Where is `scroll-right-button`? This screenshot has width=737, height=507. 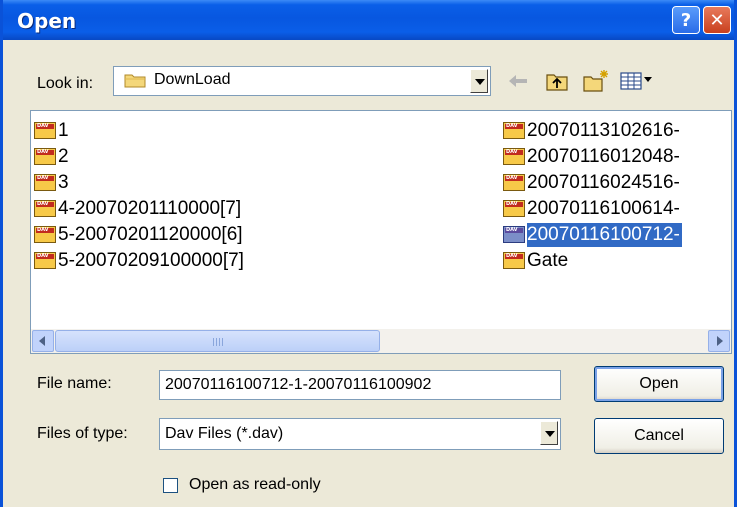 scroll-right-button is located at coordinates (719, 341).